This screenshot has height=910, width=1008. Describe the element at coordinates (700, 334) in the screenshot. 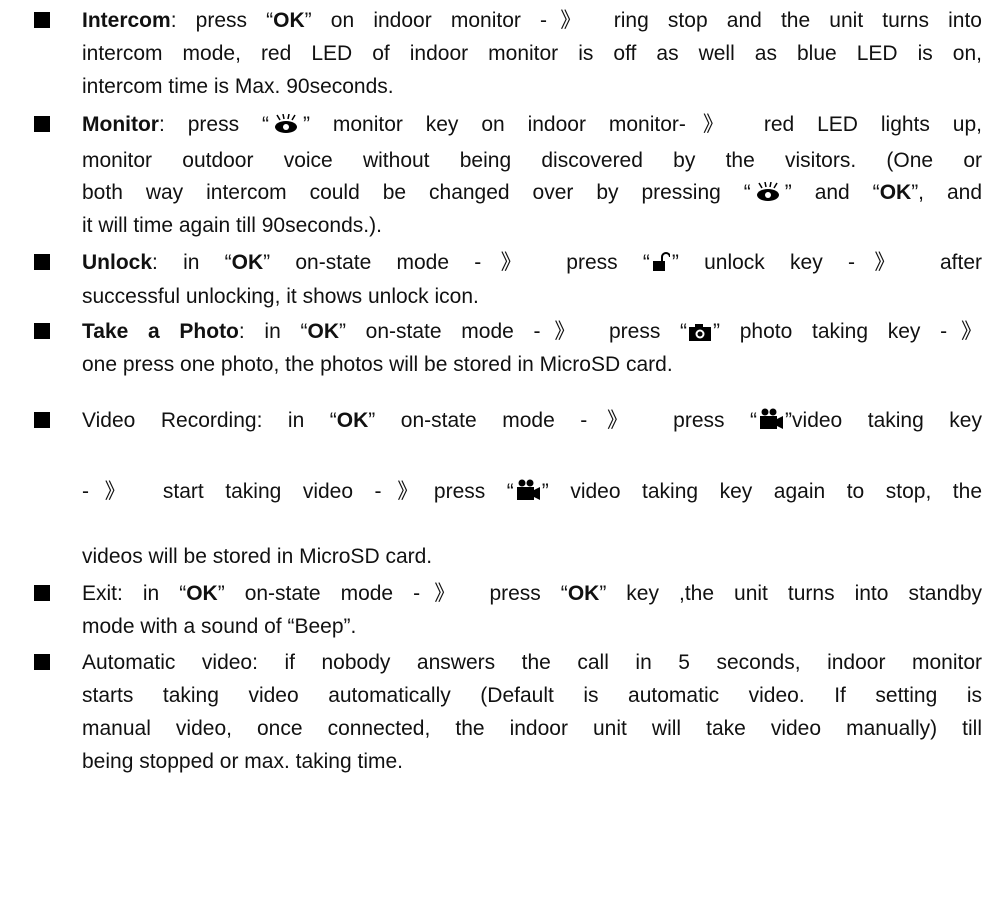

I see `camera-icon` at that location.